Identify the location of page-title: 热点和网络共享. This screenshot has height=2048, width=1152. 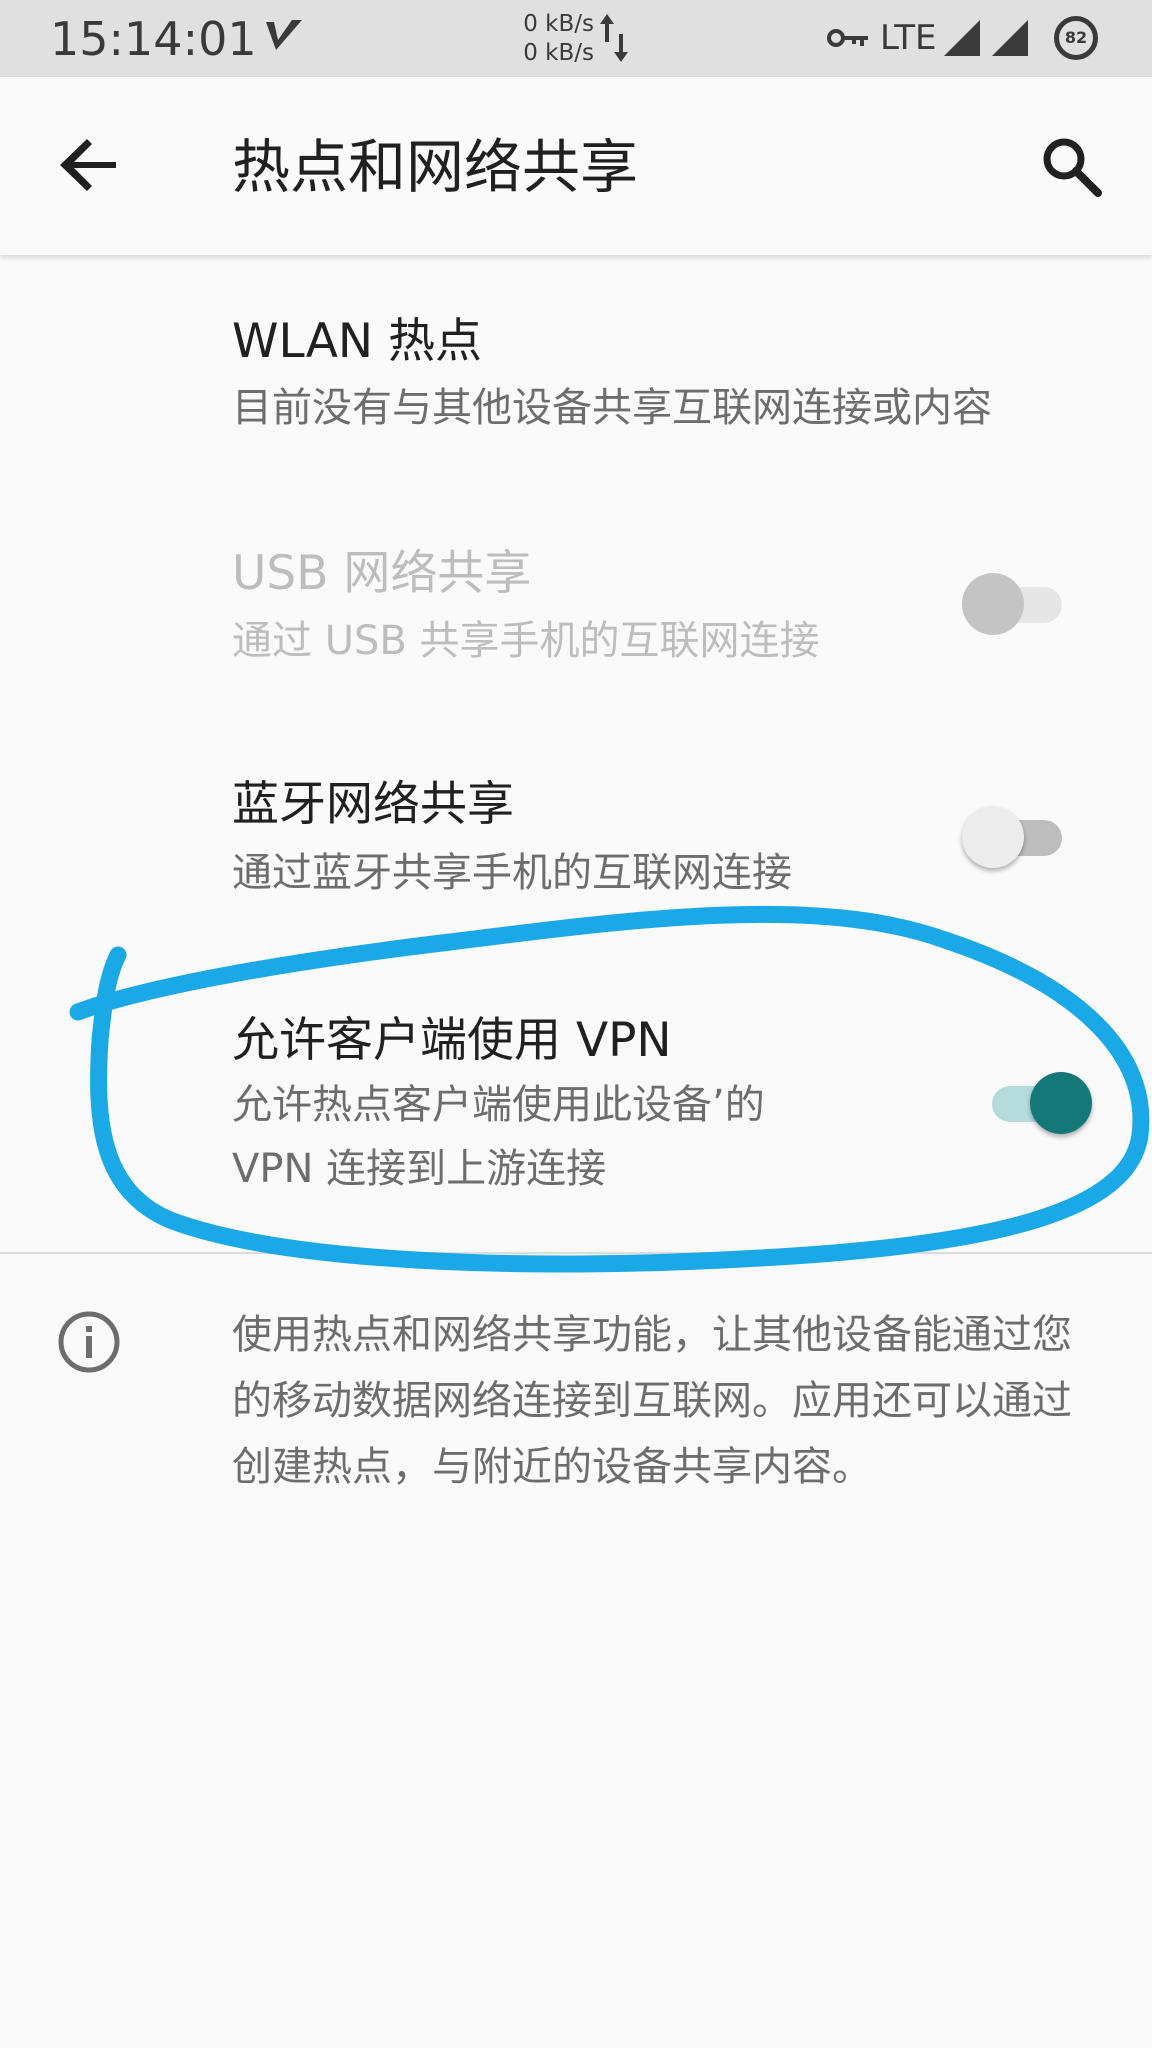
(435, 167).